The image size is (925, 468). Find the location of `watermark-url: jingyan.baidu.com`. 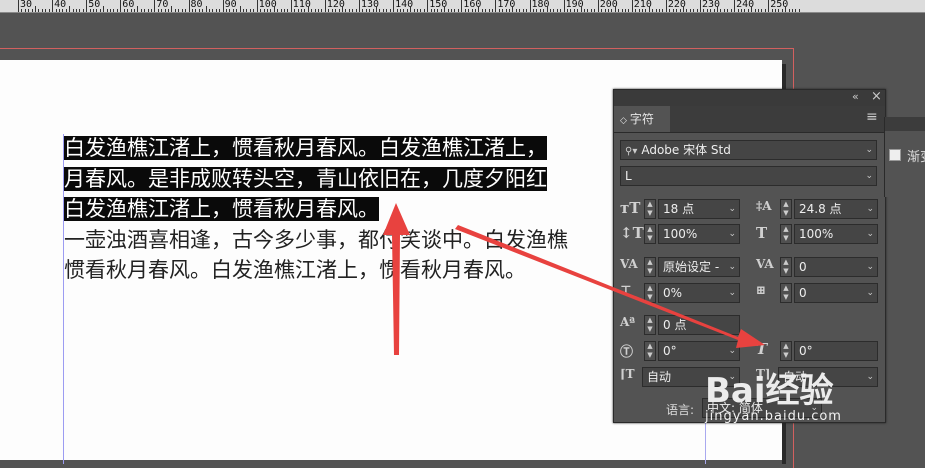

watermark-url: jingyan.baidu.com is located at coordinates (773, 416).